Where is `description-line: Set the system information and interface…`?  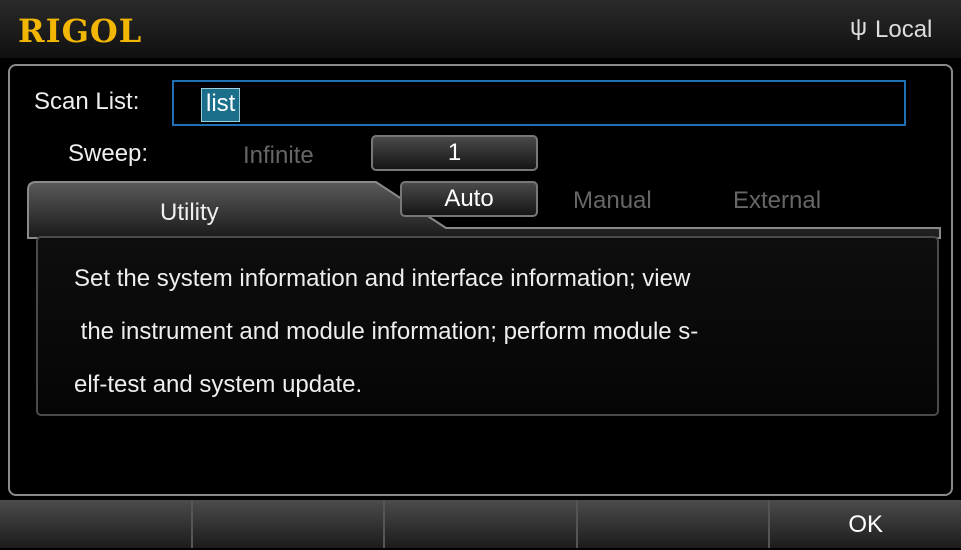
description-line: Set the system information and interface… is located at coordinates (382, 278).